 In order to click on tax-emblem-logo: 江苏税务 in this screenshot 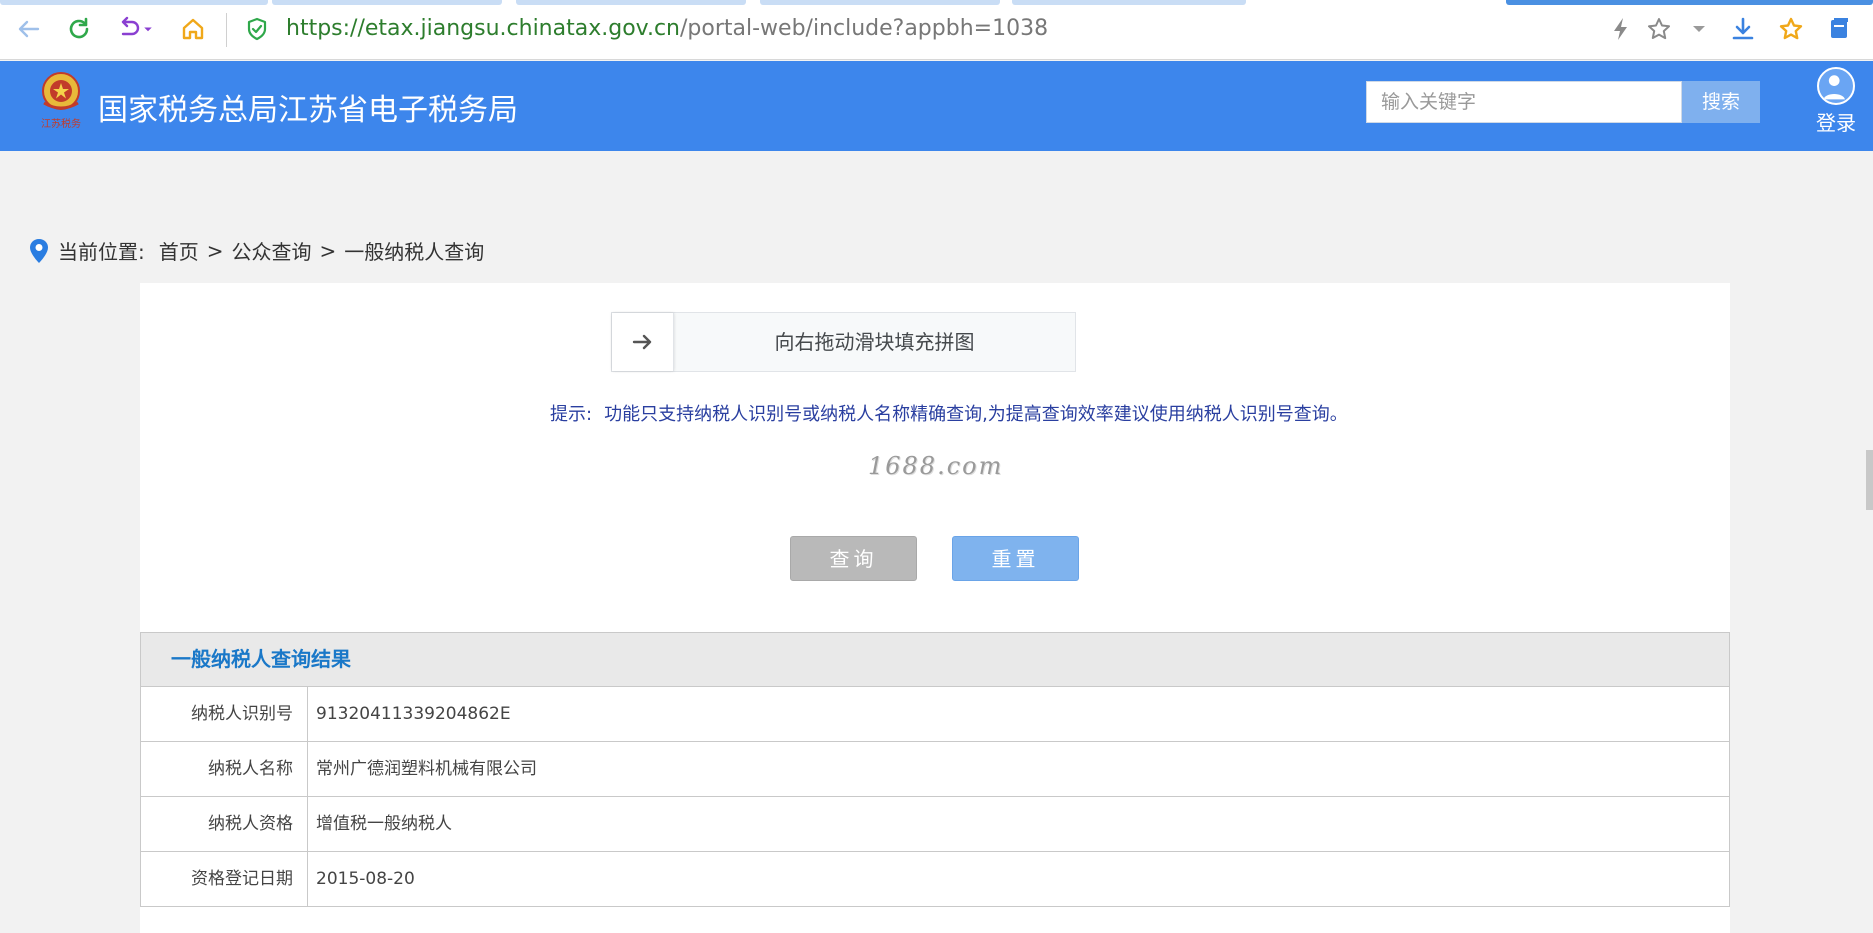, I will do `click(61, 100)`.